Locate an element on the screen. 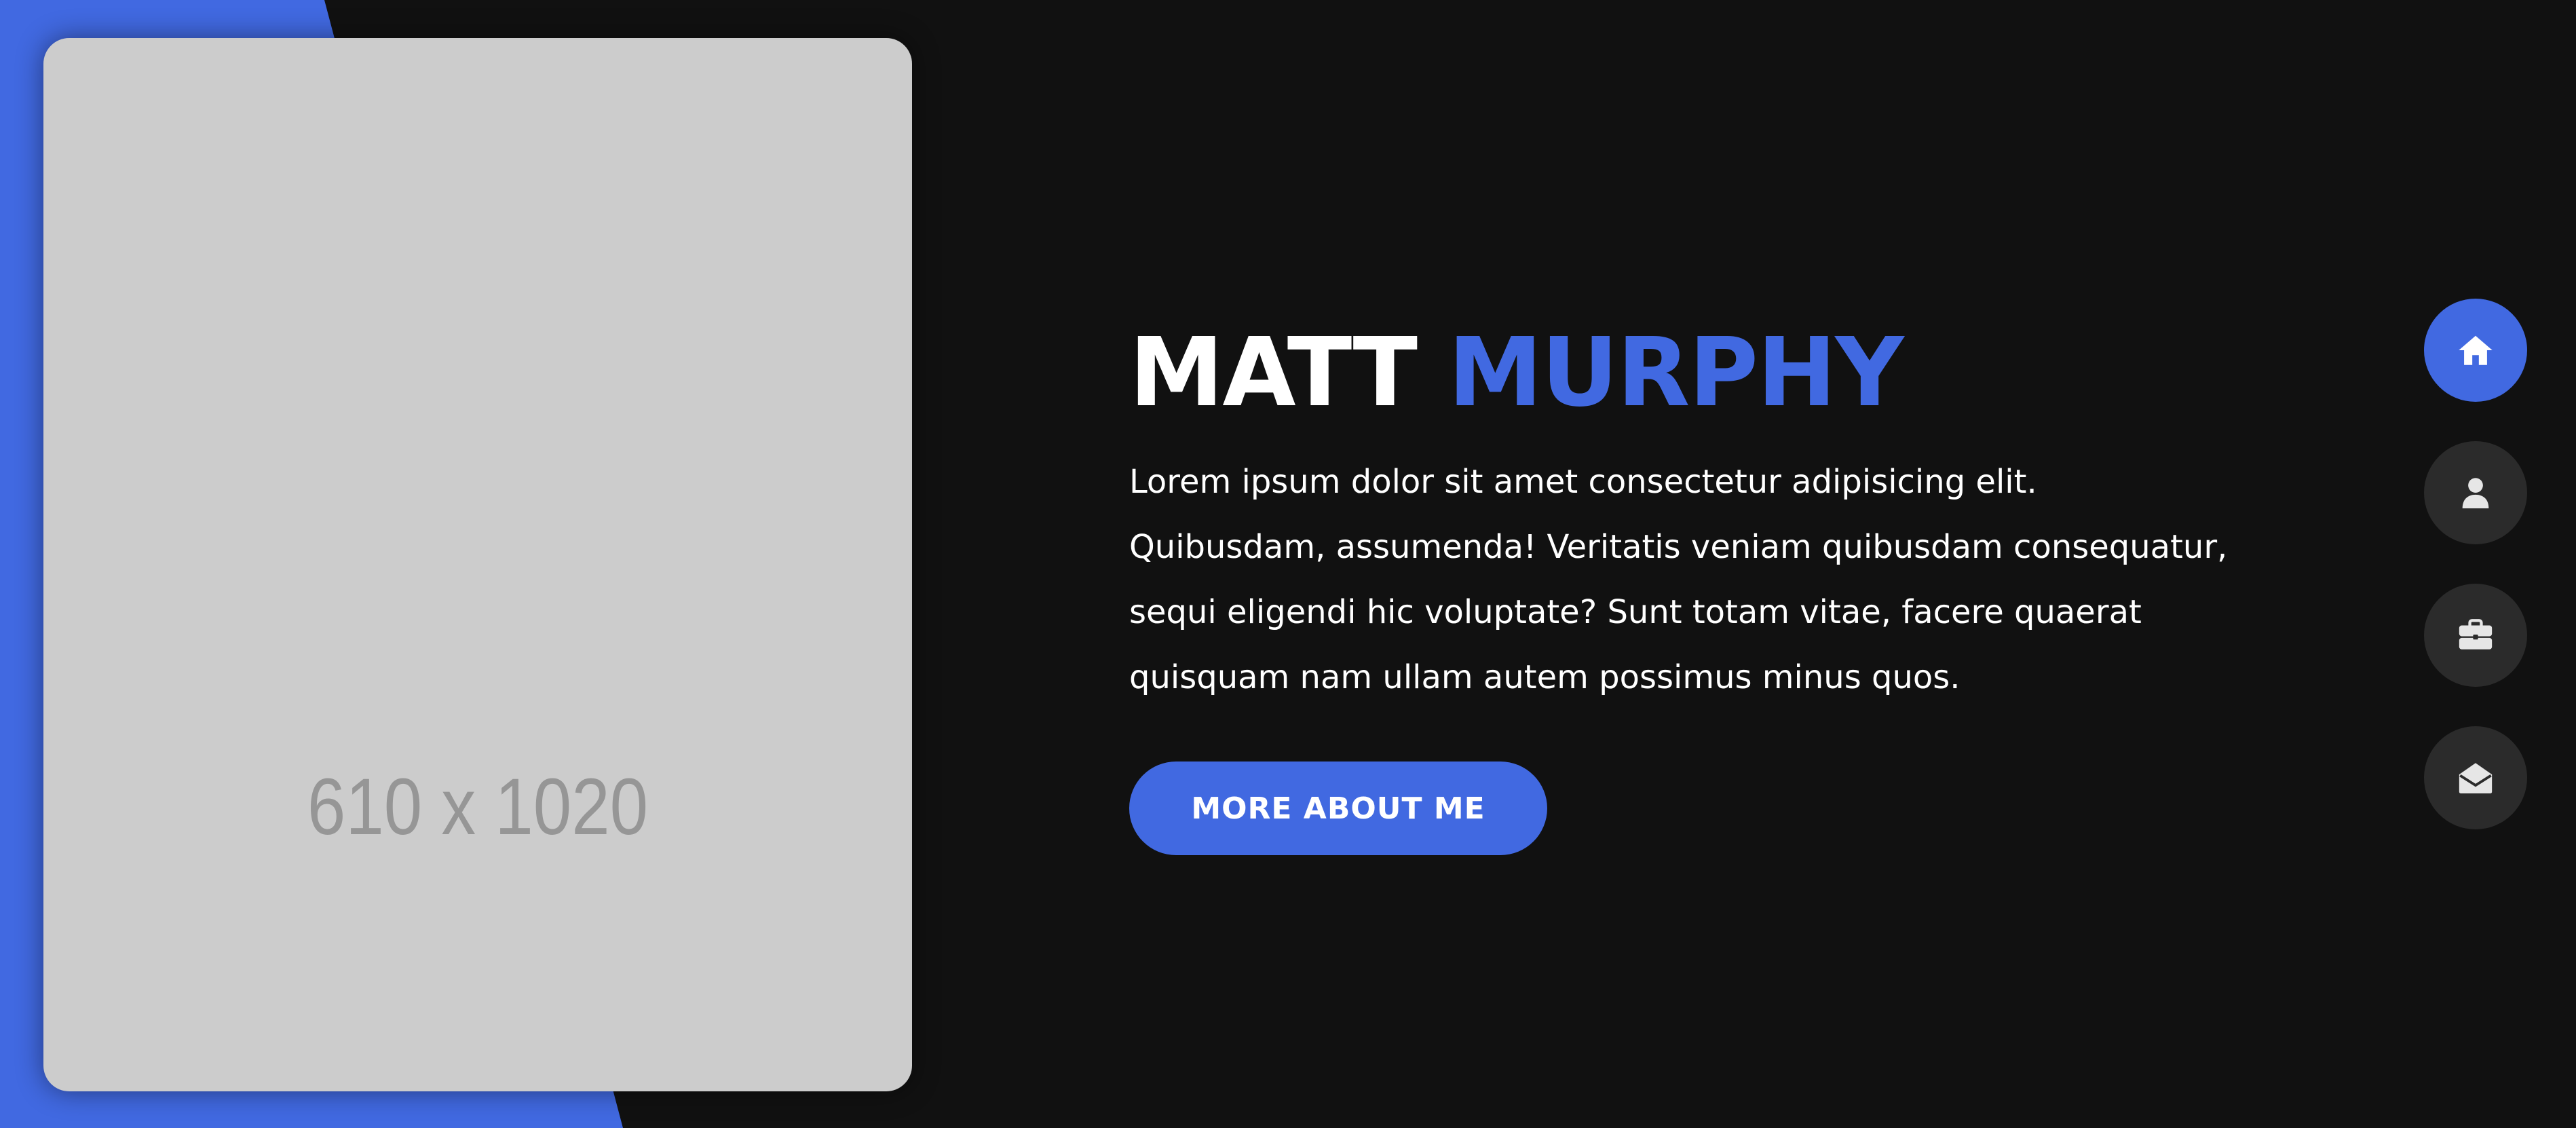 The height and width of the screenshot is (1128, 2576). last-name: MURPHY is located at coordinates (1675, 373).